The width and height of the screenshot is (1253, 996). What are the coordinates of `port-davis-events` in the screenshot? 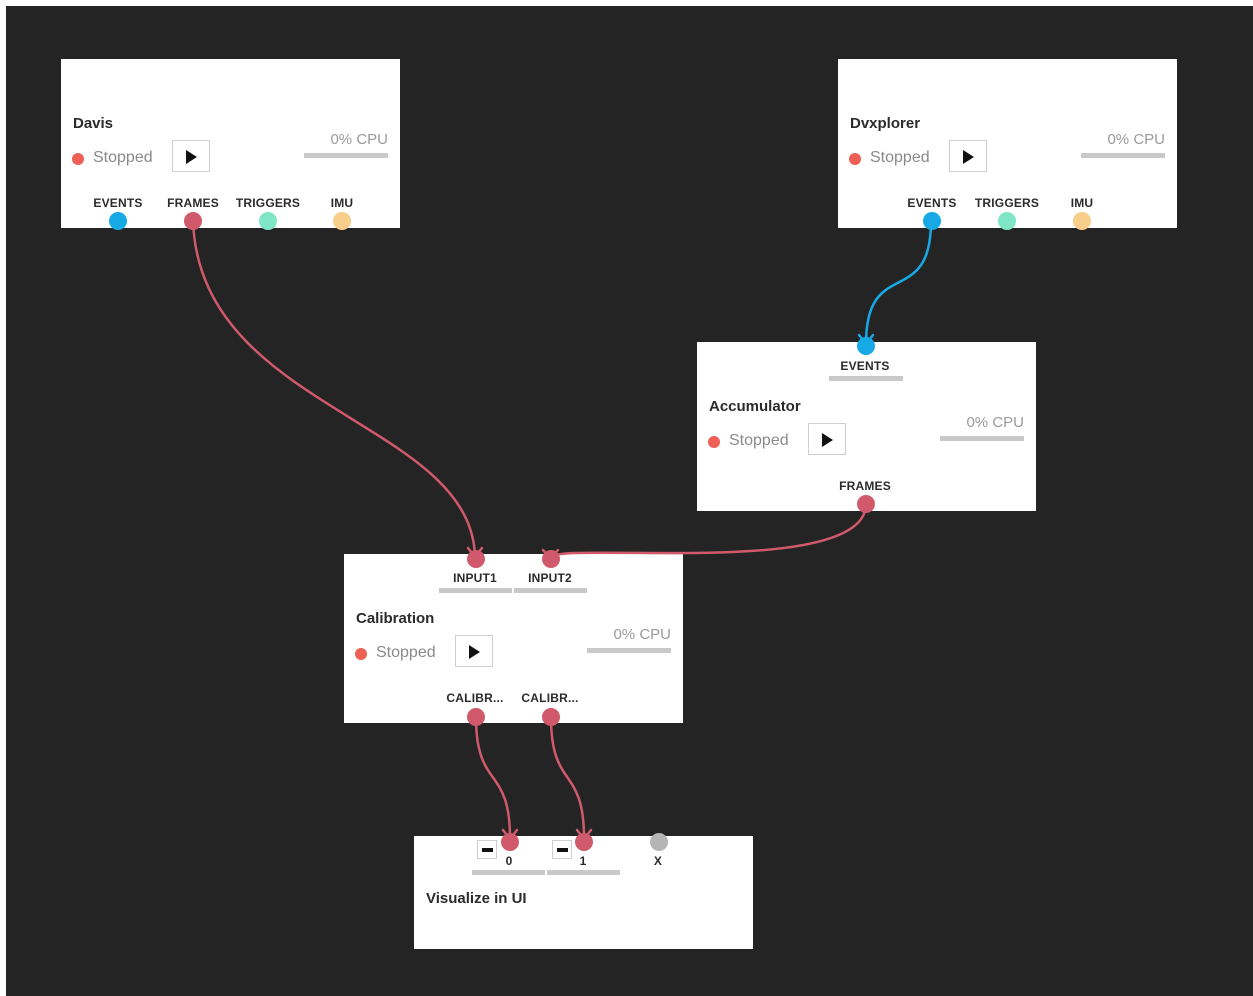 It's located at (118, 221).